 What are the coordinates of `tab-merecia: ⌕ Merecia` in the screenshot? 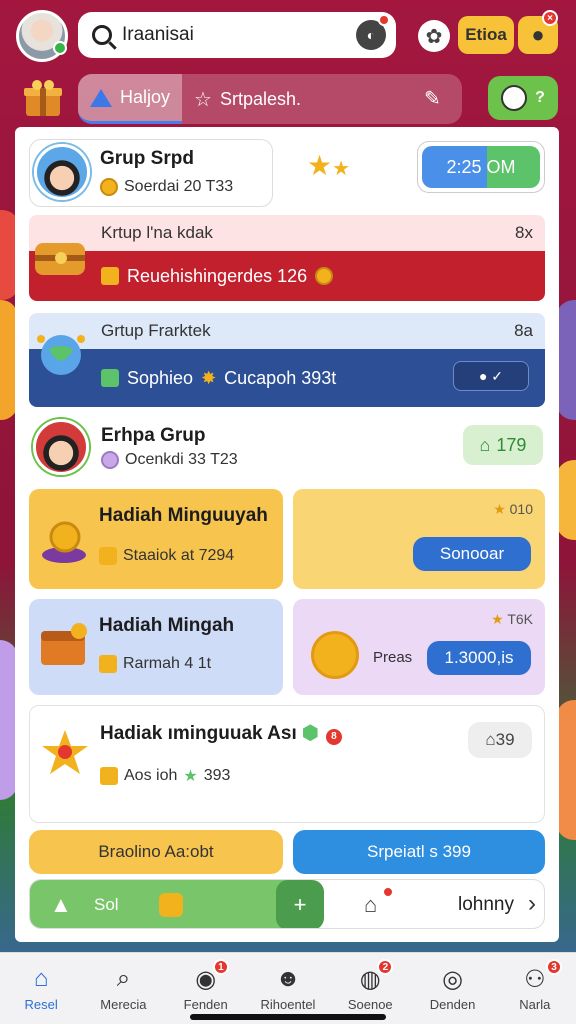 It's located at (123, 988).